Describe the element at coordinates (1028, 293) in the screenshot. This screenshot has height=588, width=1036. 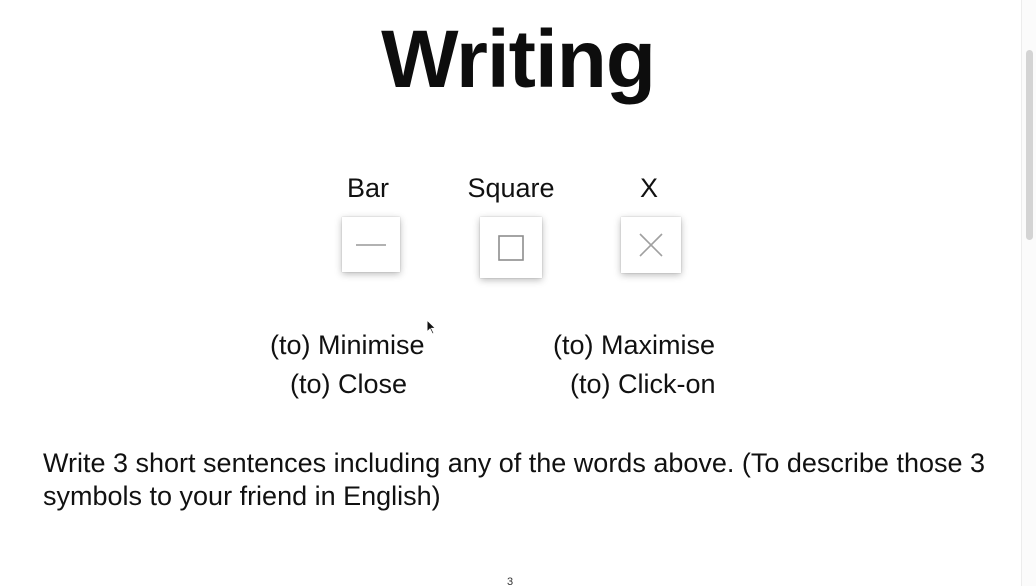
I see `vertical-scrollbar` at that location.